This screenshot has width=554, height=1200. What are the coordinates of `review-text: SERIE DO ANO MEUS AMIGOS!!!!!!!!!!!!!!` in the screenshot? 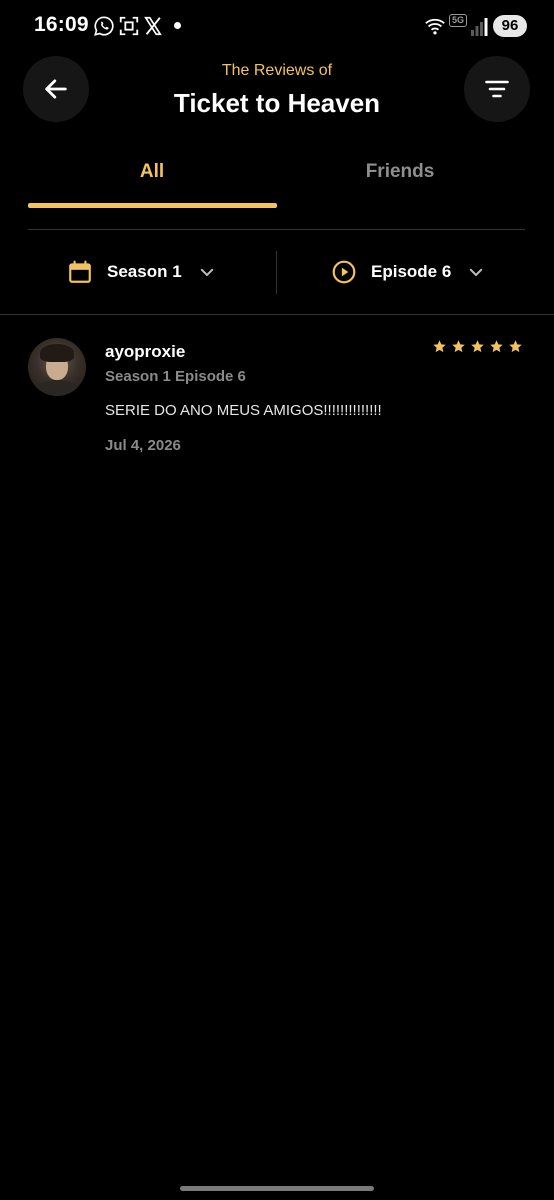 It's located at (243, 410).